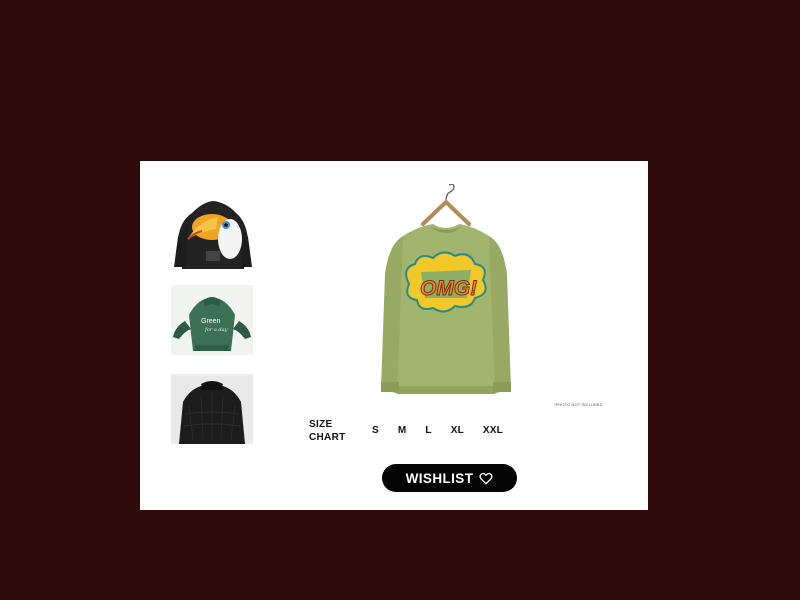 This screenshot has width=800, height=600. I want to click on toucan-hoodie-image, so click(213, 234).